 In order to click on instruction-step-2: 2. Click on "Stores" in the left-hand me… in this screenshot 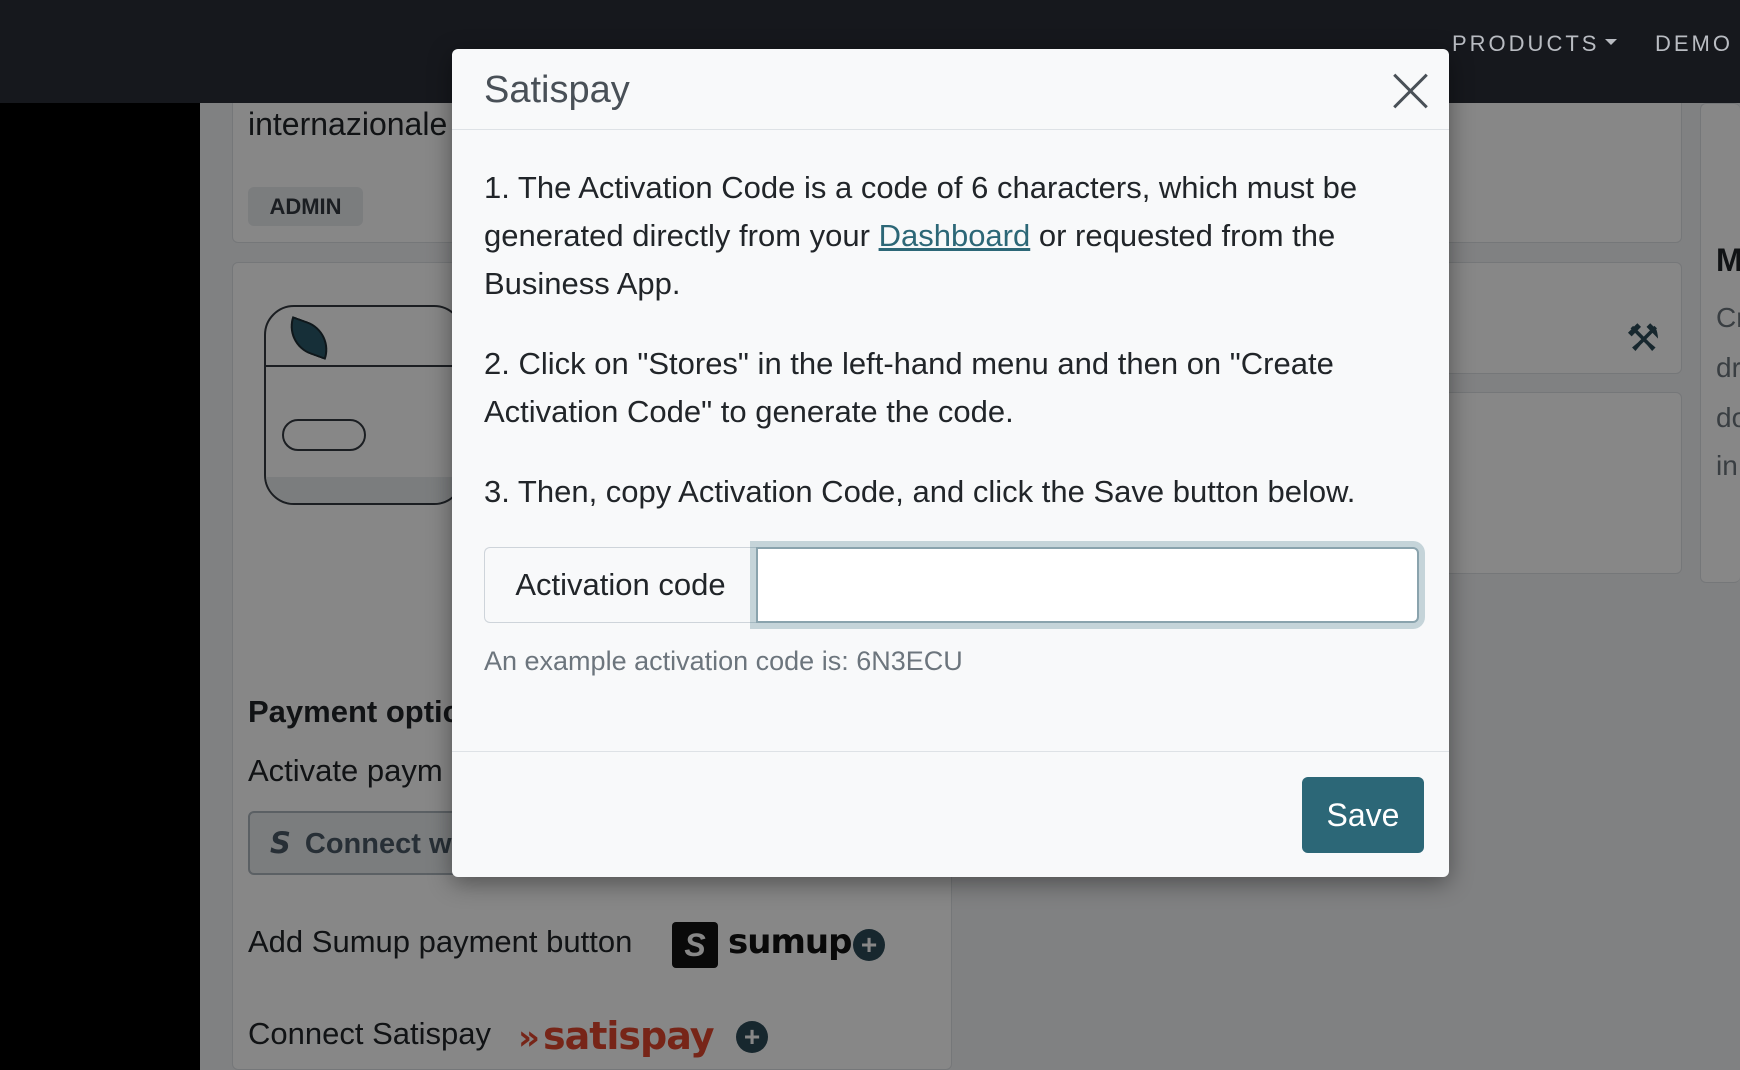, I will do `click(909, 387)`.